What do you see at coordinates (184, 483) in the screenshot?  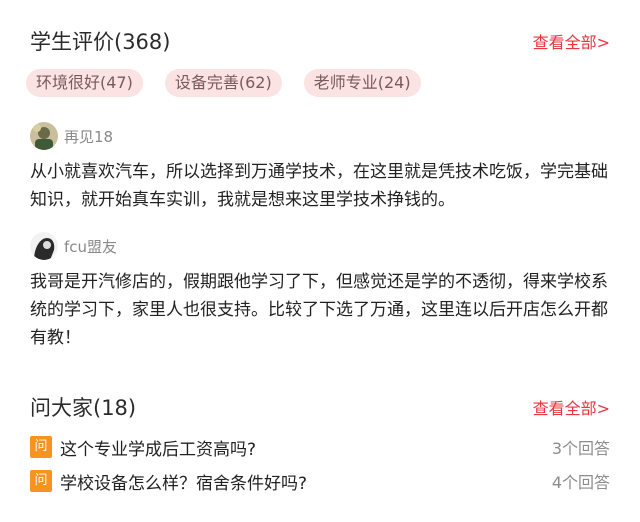 I see `question-text: 学校设备怎么样？宿舍条件好吗?` at bounding box center [184, 483].